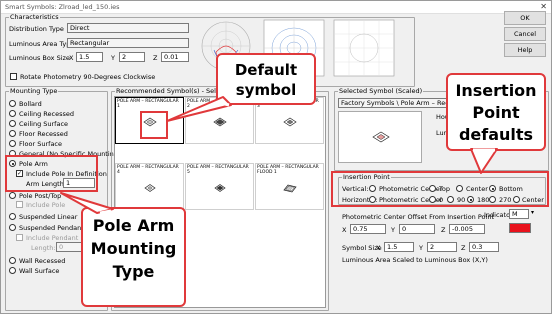 The width and height of the screenshot is (552, 315). What do you see at coordinates (42, 261) in the screenshot?
I see `mounting-label-wall-recessed: Wall Recessed` at bounding box center [42, 261].